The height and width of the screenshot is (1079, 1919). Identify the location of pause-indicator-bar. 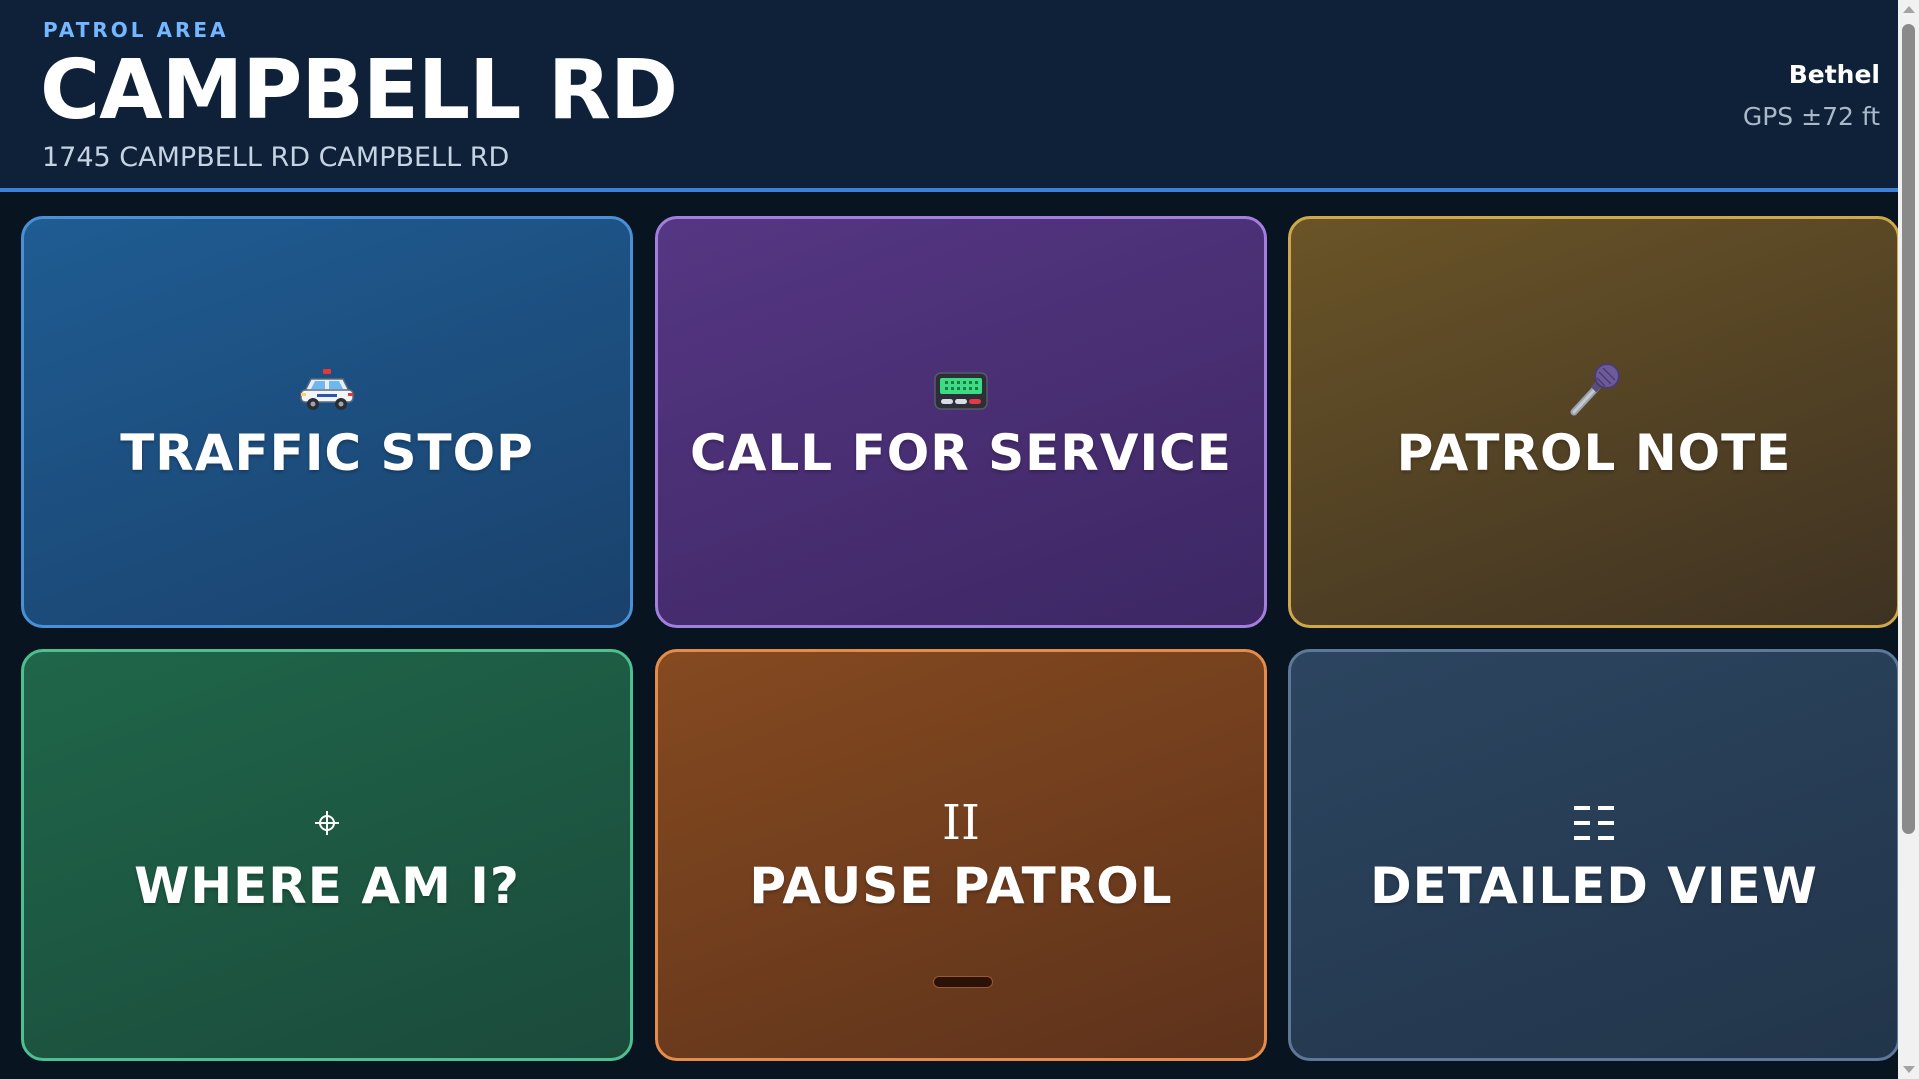
(963, 982).